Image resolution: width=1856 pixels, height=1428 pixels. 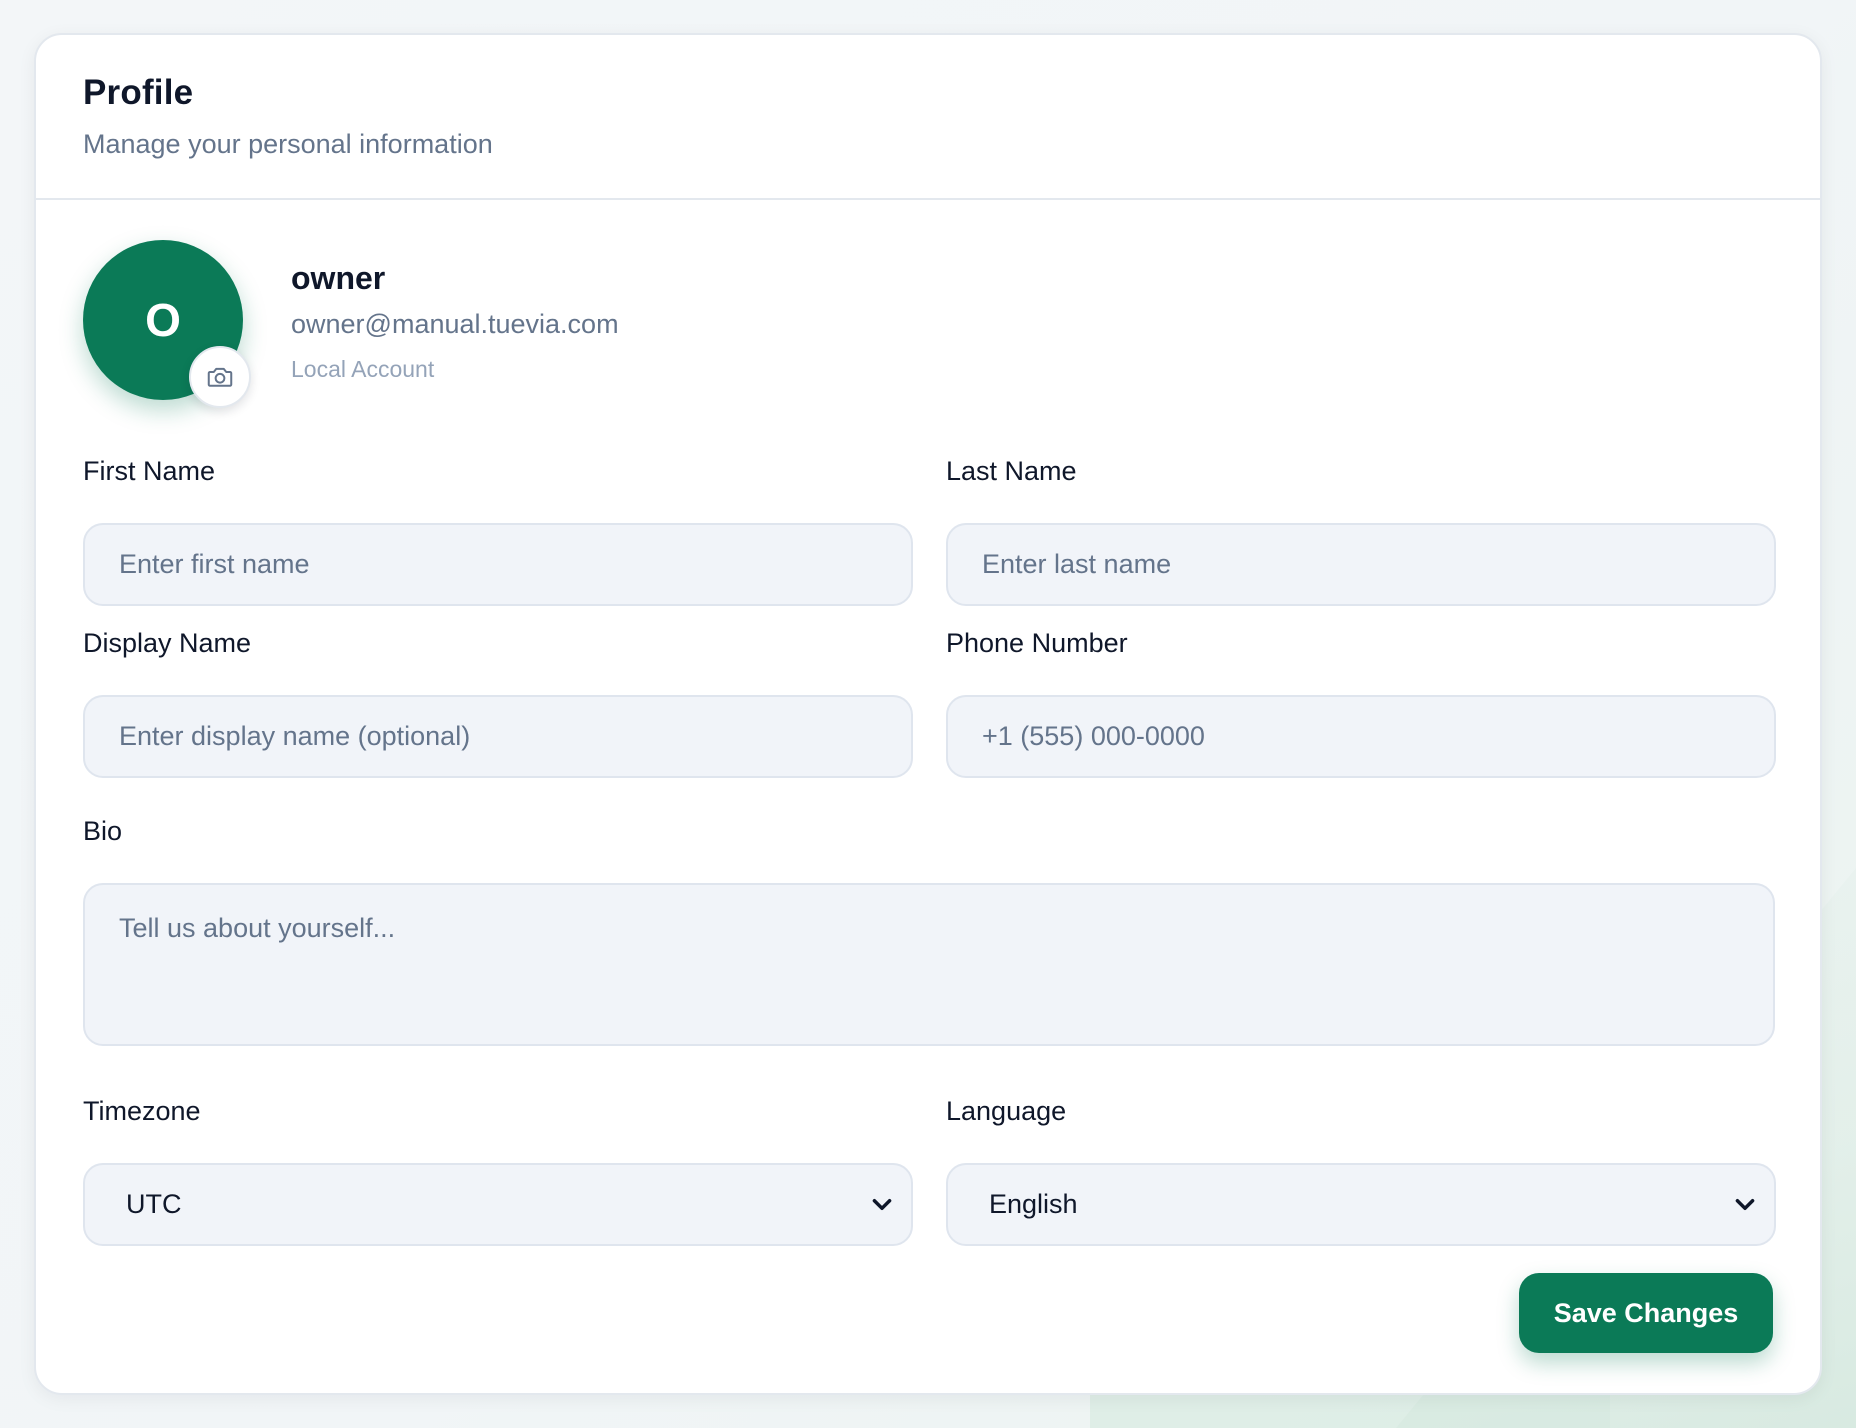 I want to click on phone-number-input, so click(x=1361, y=736).